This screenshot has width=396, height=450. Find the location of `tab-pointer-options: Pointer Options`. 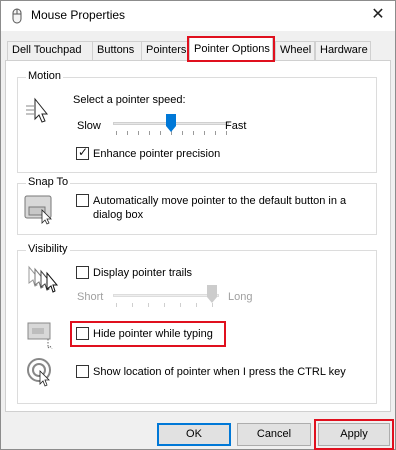

tab-pointer-options: Pointer Options is located at coordinates (231, 49).